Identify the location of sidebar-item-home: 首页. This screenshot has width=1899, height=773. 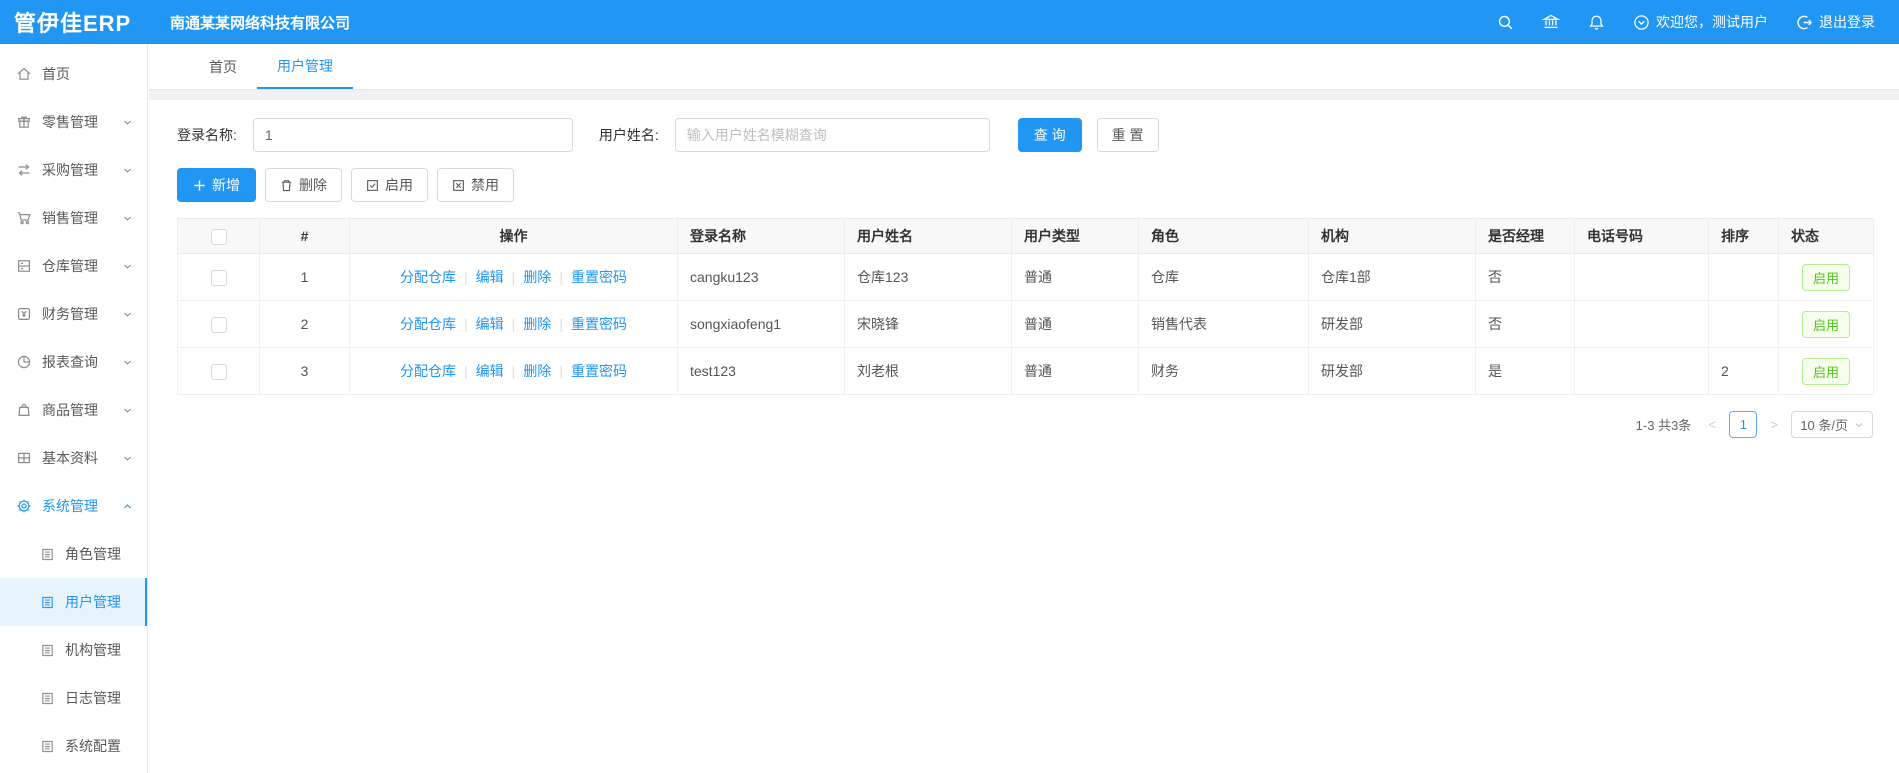
(73, 74).